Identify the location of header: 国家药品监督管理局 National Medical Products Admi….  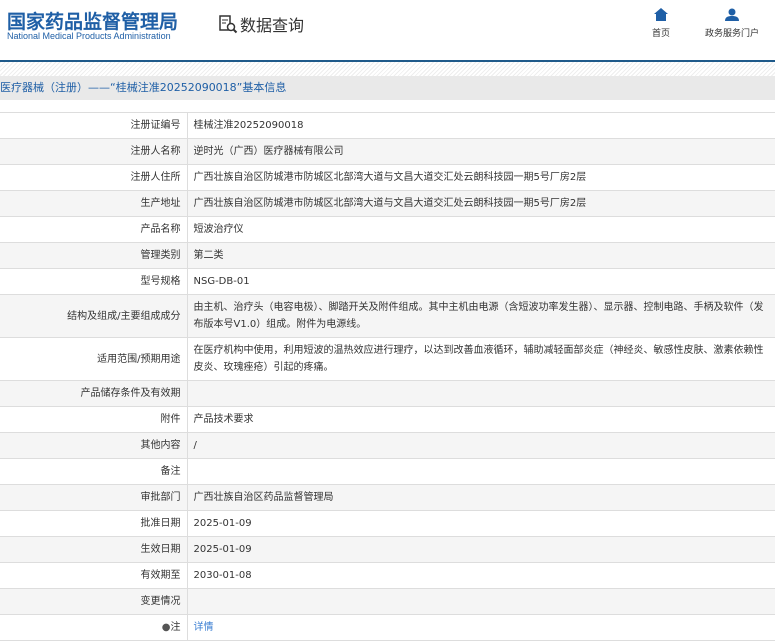
(387, 31).